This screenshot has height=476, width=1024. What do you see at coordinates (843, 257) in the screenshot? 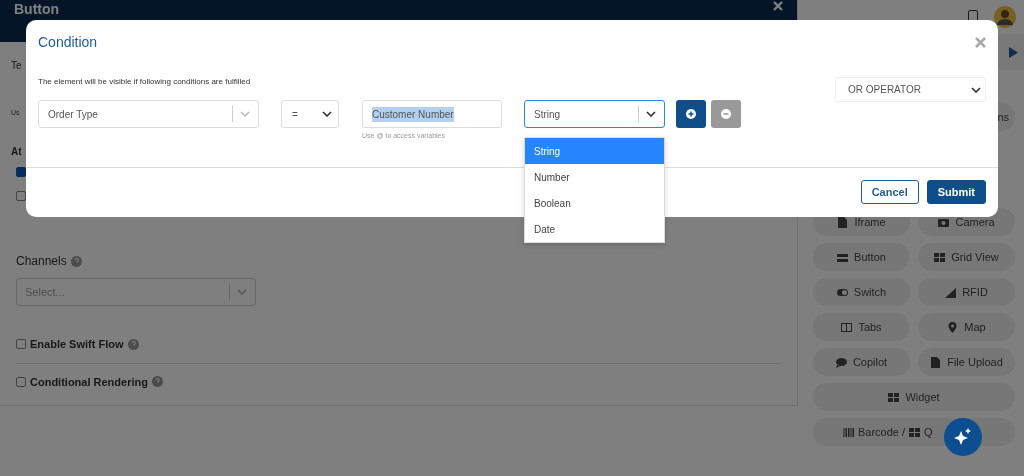
I see `button-icon` at bounding box center [843, 257].